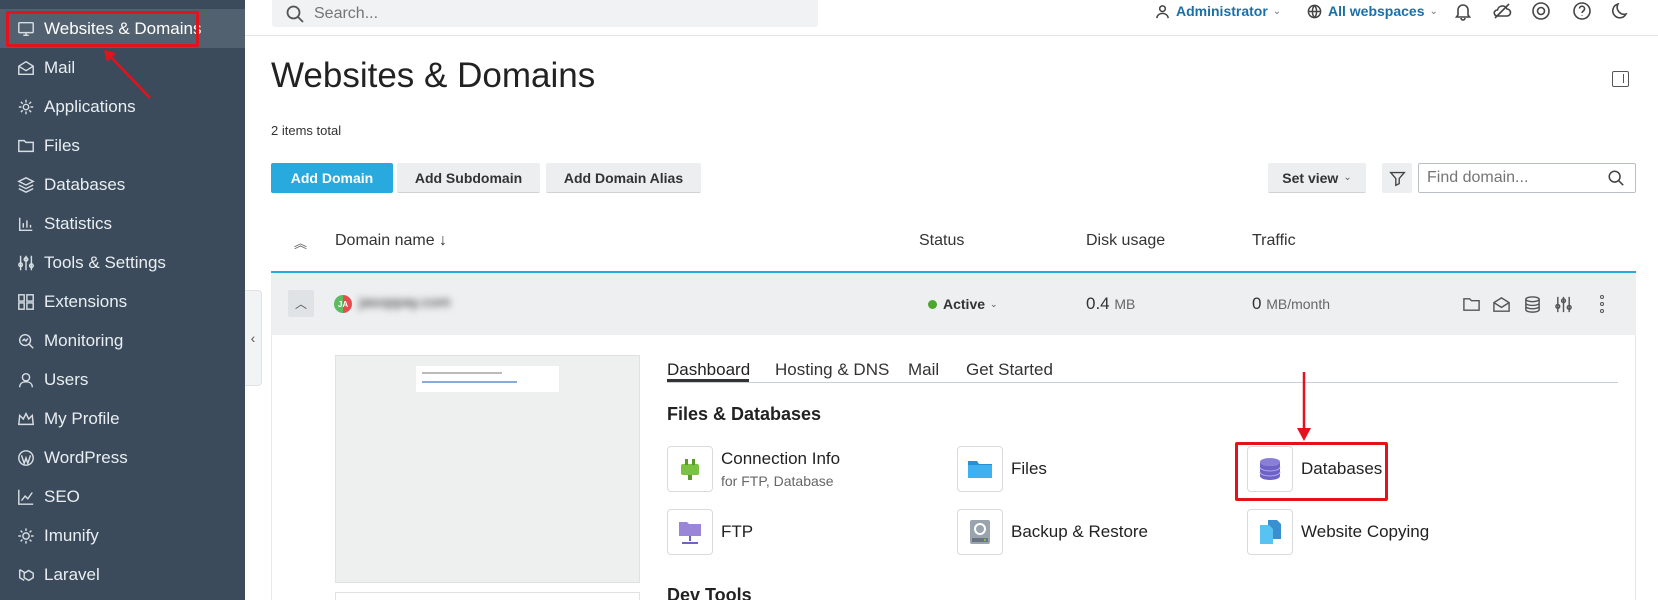 Image resolution: width=1658 pixels, height=600 pixels. I want to click on add-subdomain-button: Add Subdomain, so click(468, 178).